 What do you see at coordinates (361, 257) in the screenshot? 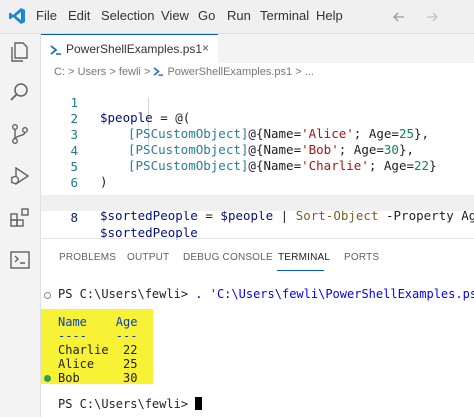
I see `tab-ports: PORTS` at bounding box center [361, 257].